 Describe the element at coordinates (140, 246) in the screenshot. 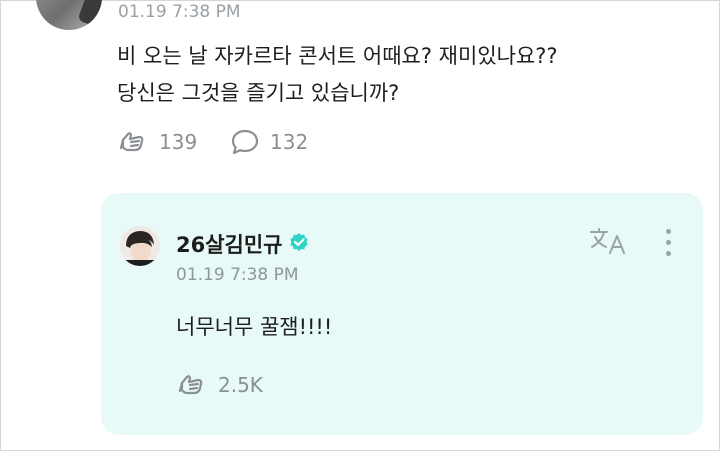

I see `artist-avatar` at that location.